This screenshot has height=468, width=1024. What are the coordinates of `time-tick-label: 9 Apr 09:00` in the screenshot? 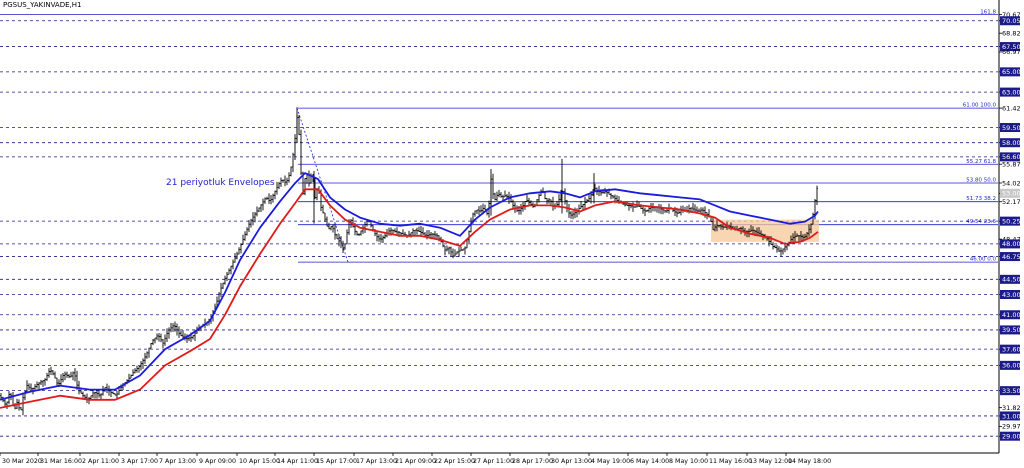 It's located at (217, 461).